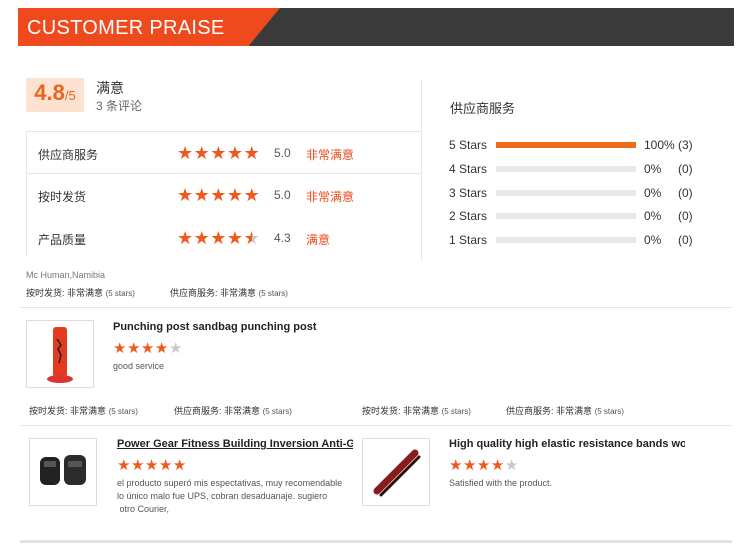 The image size is (750, 545). What do you see at coordinates (468, 240) in the screenshot?
I see `dist-label-1: 1 Stars` at bounding box center [468, 240].